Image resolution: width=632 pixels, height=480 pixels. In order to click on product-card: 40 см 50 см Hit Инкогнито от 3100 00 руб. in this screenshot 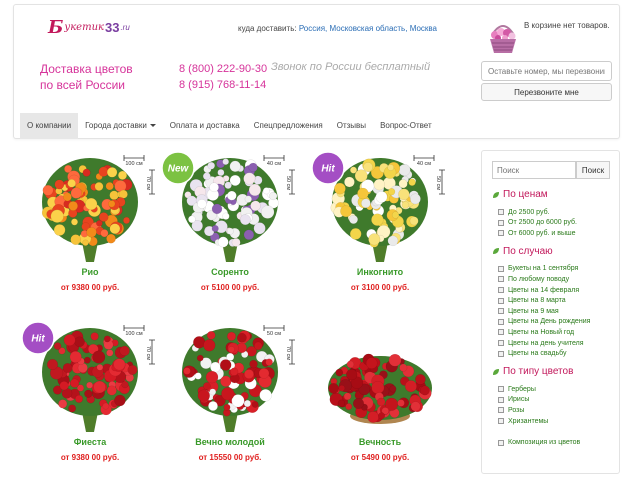, I will do `click(380, 232)`.